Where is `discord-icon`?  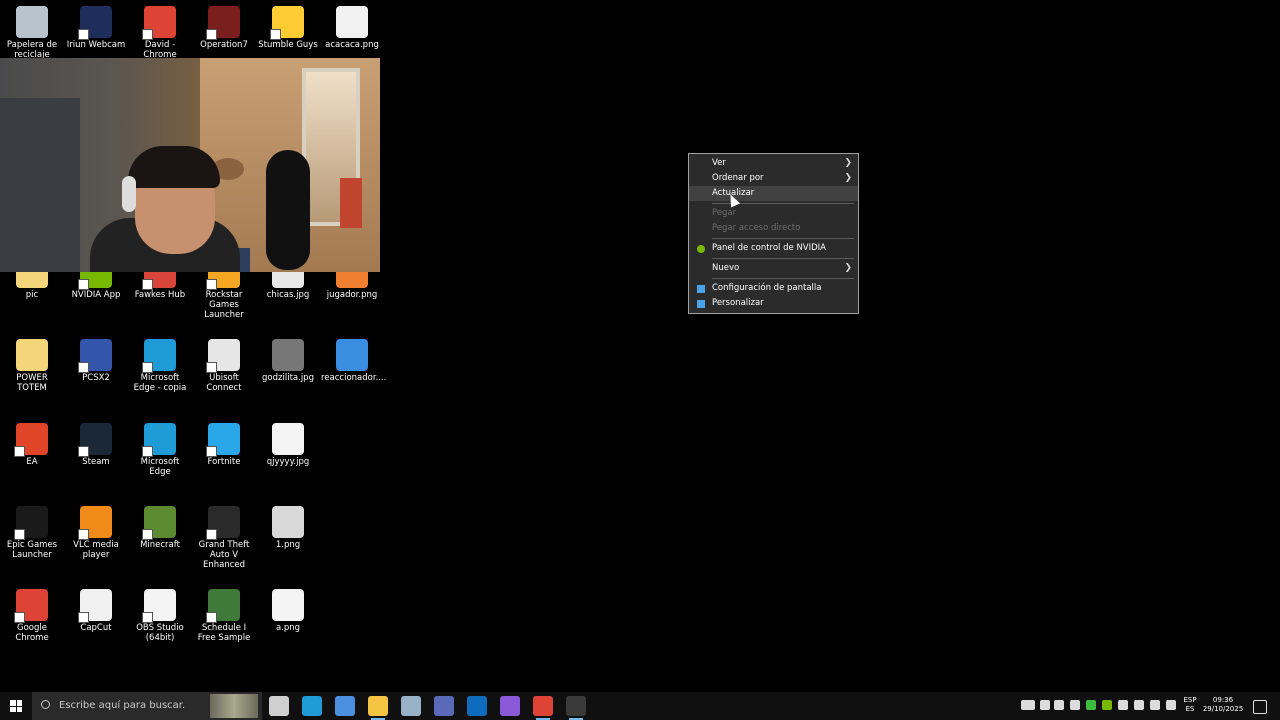 discord-icon is located at coordinates (1139, 705).